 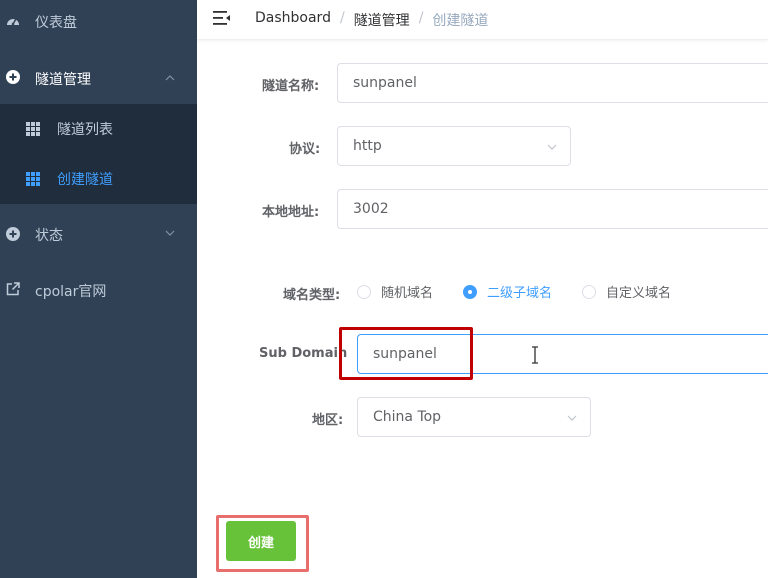 I want to click on region-label: 地区:, so click(x=328, y=420).